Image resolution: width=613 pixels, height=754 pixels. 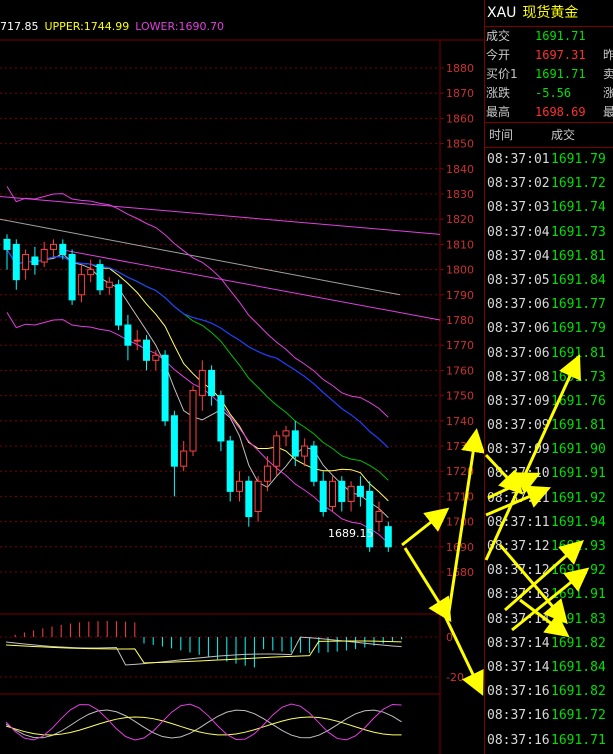 What do you see at coordinates (498, 112) in the screenshot?
I see `quote-row-label: 最高` at bounding box center [498, 112].